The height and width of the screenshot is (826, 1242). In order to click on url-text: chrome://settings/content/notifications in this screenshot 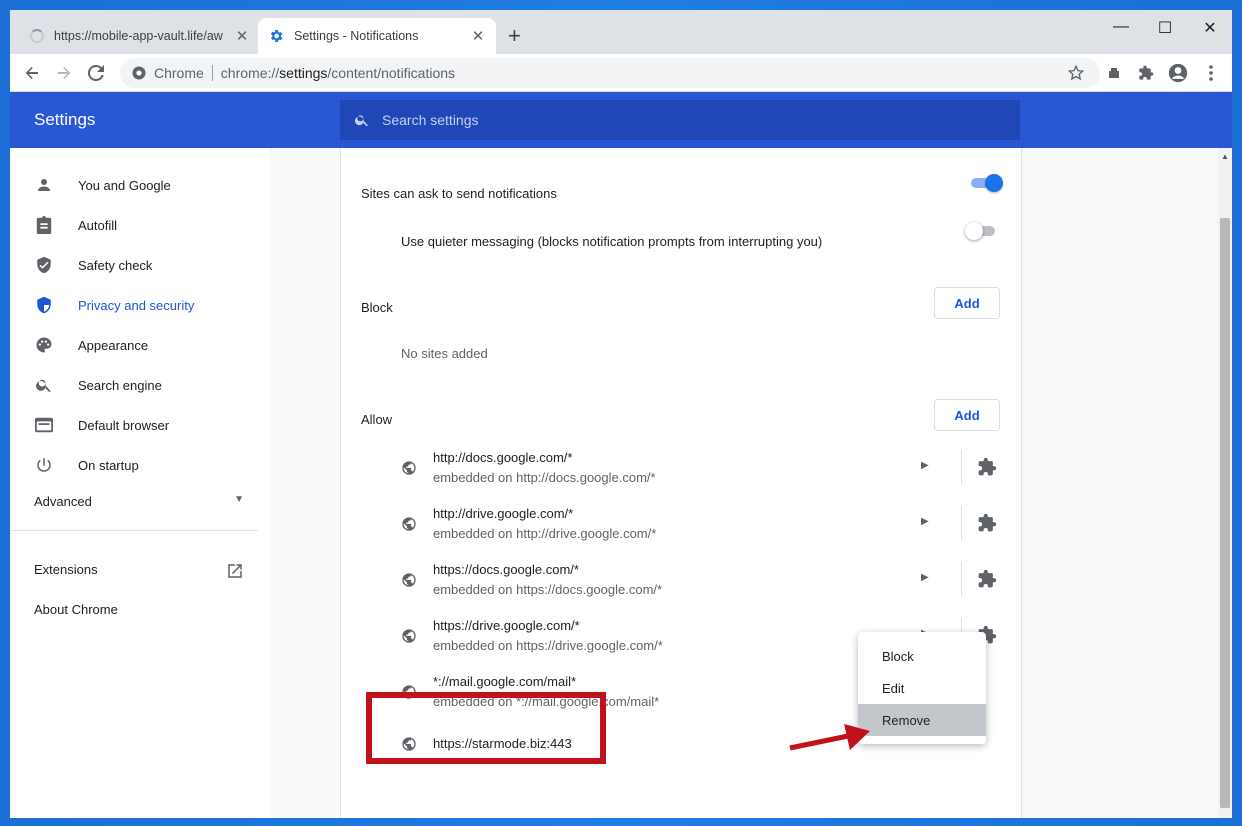, I will do `click(338, 73)`.